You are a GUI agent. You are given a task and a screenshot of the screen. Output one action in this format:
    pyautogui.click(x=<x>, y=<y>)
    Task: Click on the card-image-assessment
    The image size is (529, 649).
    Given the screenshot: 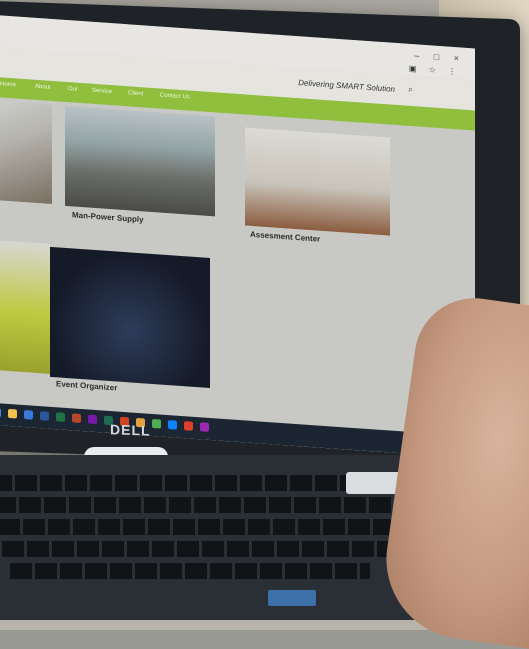 What is the action you would take?
    pyautogui.click(x=317, y=181)
    